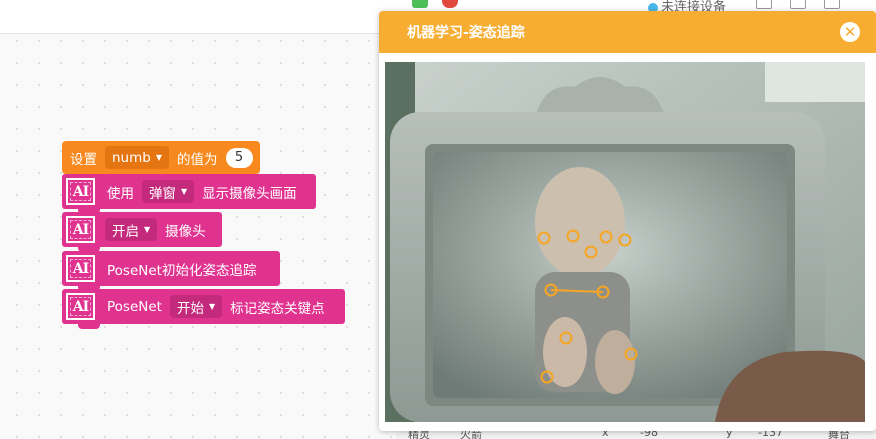 This screenshot has width=876, height=439. What do you see at coordinates (89, 326) in the screenshot?
I see `block-notch` at bounding box center [89, 326].